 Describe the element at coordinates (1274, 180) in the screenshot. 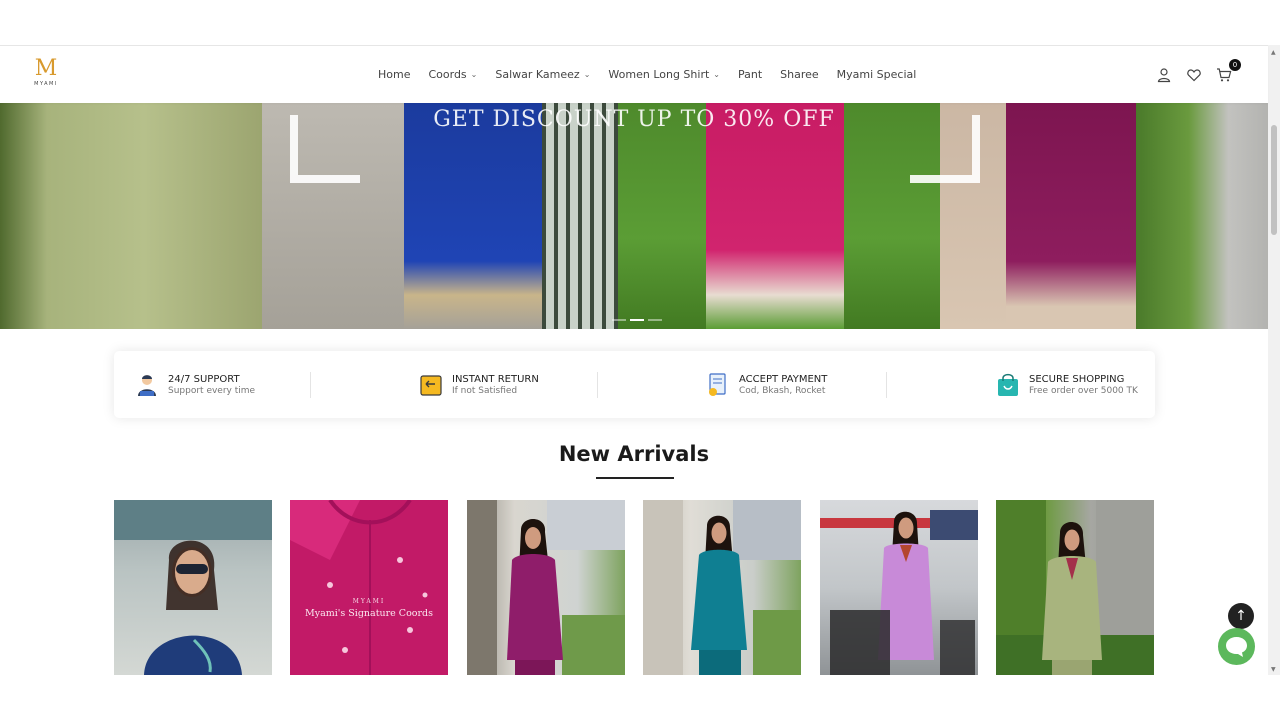

I see `scrollbar-thumb` at that location.